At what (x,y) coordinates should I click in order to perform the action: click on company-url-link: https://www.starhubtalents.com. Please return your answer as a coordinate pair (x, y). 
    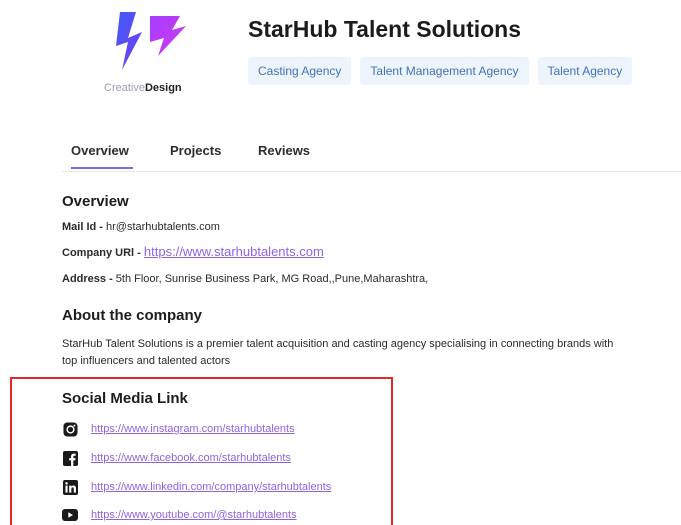
    Looking at the image, I should click on (234, 251).